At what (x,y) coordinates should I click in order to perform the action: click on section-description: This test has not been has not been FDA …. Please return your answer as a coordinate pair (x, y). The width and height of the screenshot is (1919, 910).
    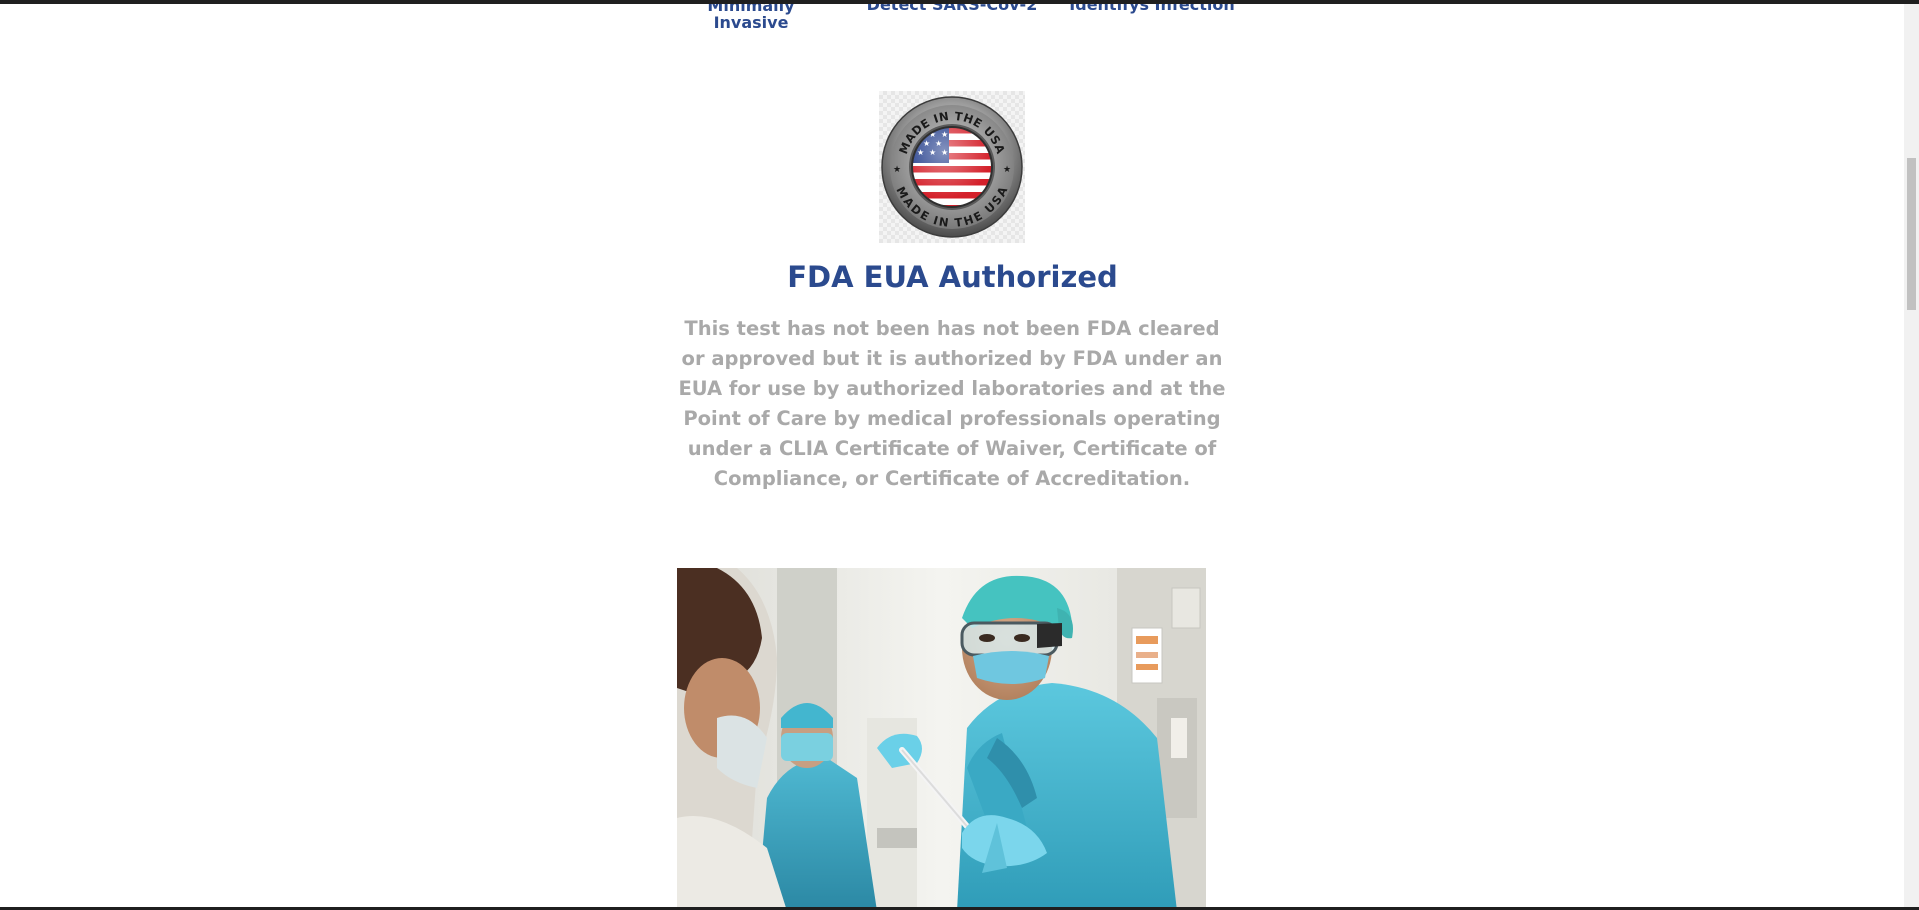
    Looking at the image, I should click on (952, 403).